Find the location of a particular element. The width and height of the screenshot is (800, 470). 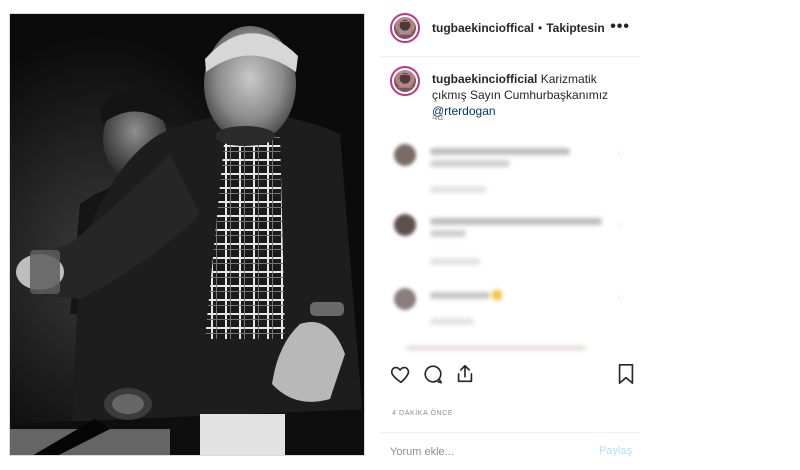

profile-avatar is located at coordinates (405, 28).